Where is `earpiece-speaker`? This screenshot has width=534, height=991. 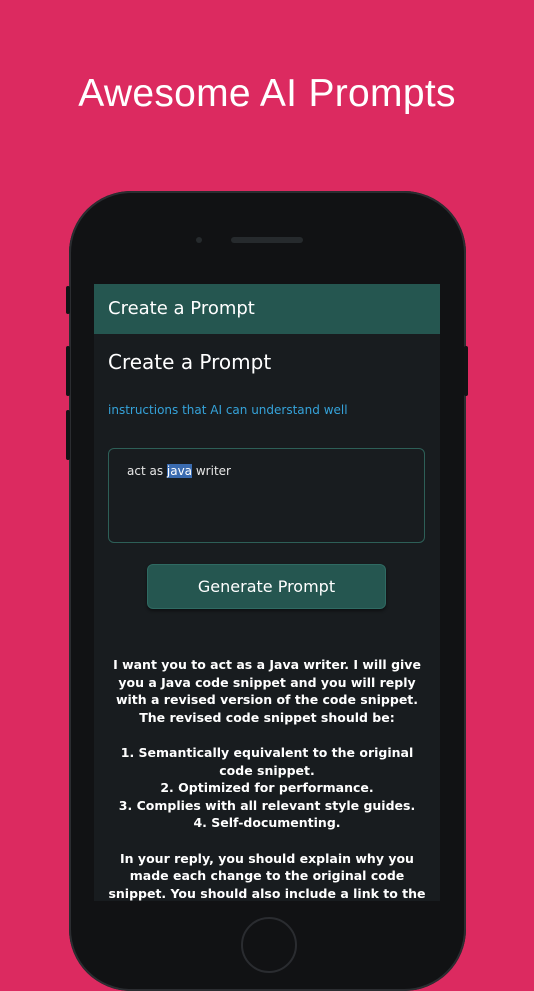
earpiece-speaker is located at coordinates (267, 240).